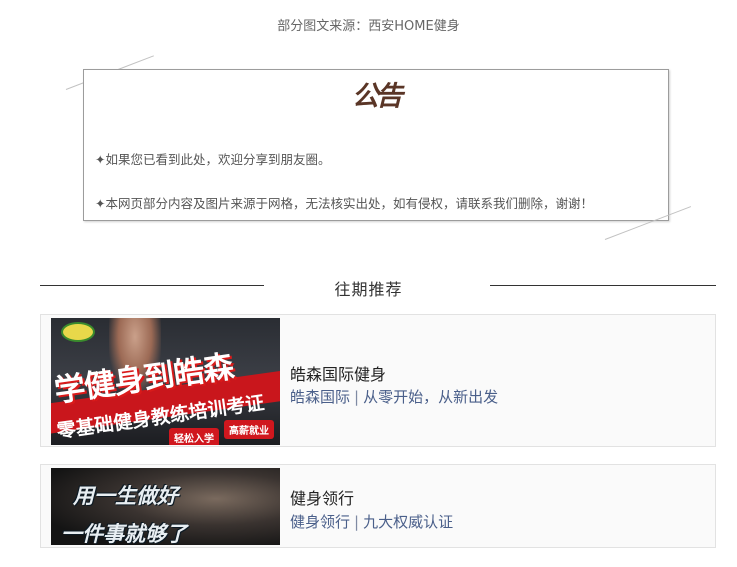  I want to click on subtitle-right: 从零开始，从新出发, so click(431, 397).